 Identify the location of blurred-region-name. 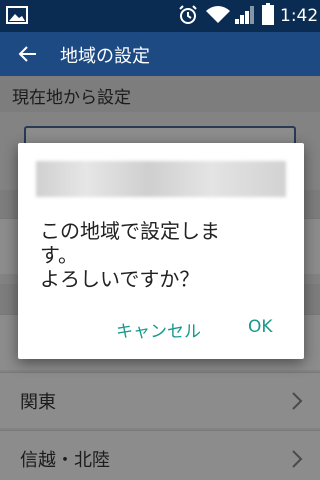
(161, 179).